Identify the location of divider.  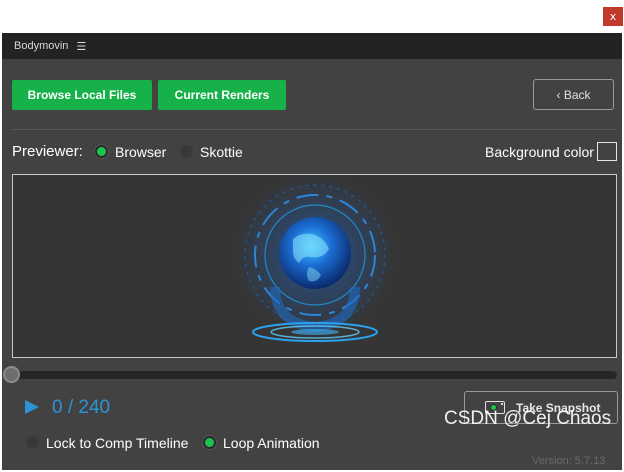
(314, 129).